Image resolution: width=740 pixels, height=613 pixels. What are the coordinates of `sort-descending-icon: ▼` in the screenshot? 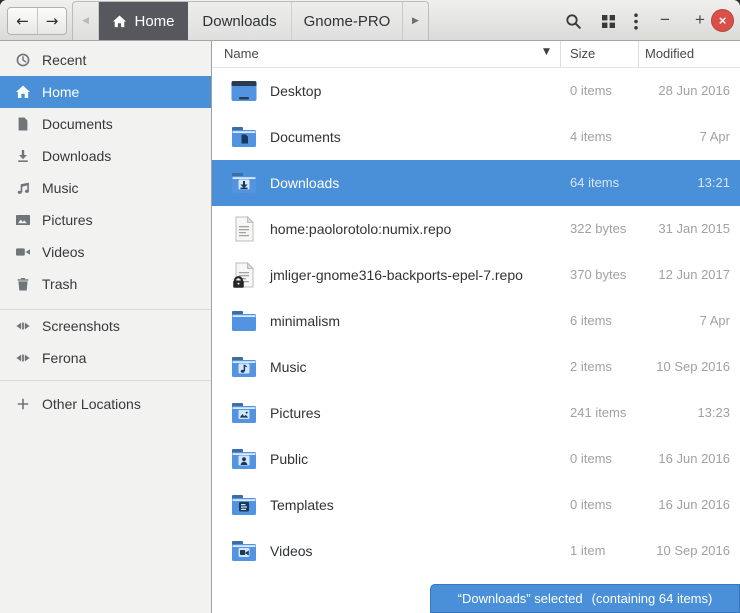 It's located at (546, 52).